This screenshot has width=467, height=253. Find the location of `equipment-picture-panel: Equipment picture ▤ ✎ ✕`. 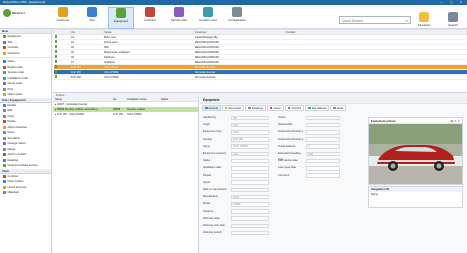

equipment-picture-panel: Equipment picture ▤ ✎ ✕ is located at coordinates (415, 151).